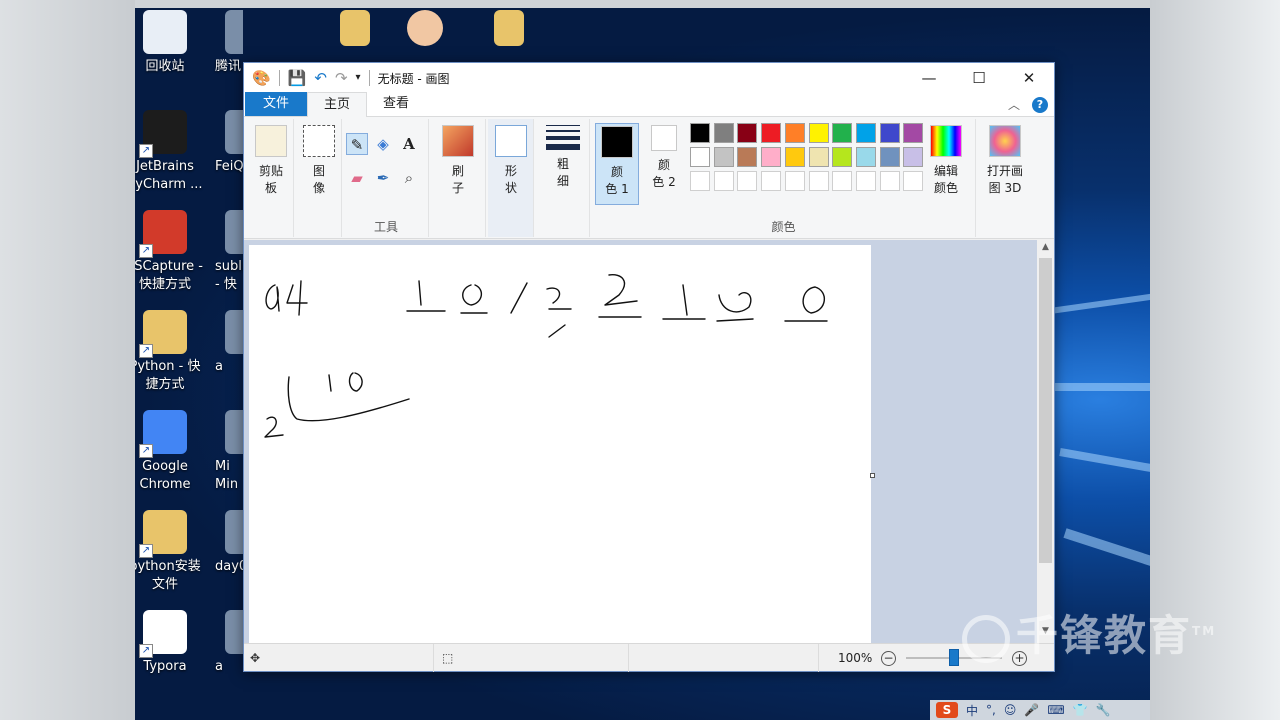 The image size is (1280, 720). I want to click on close-button: ✕, so click(1029, 78).